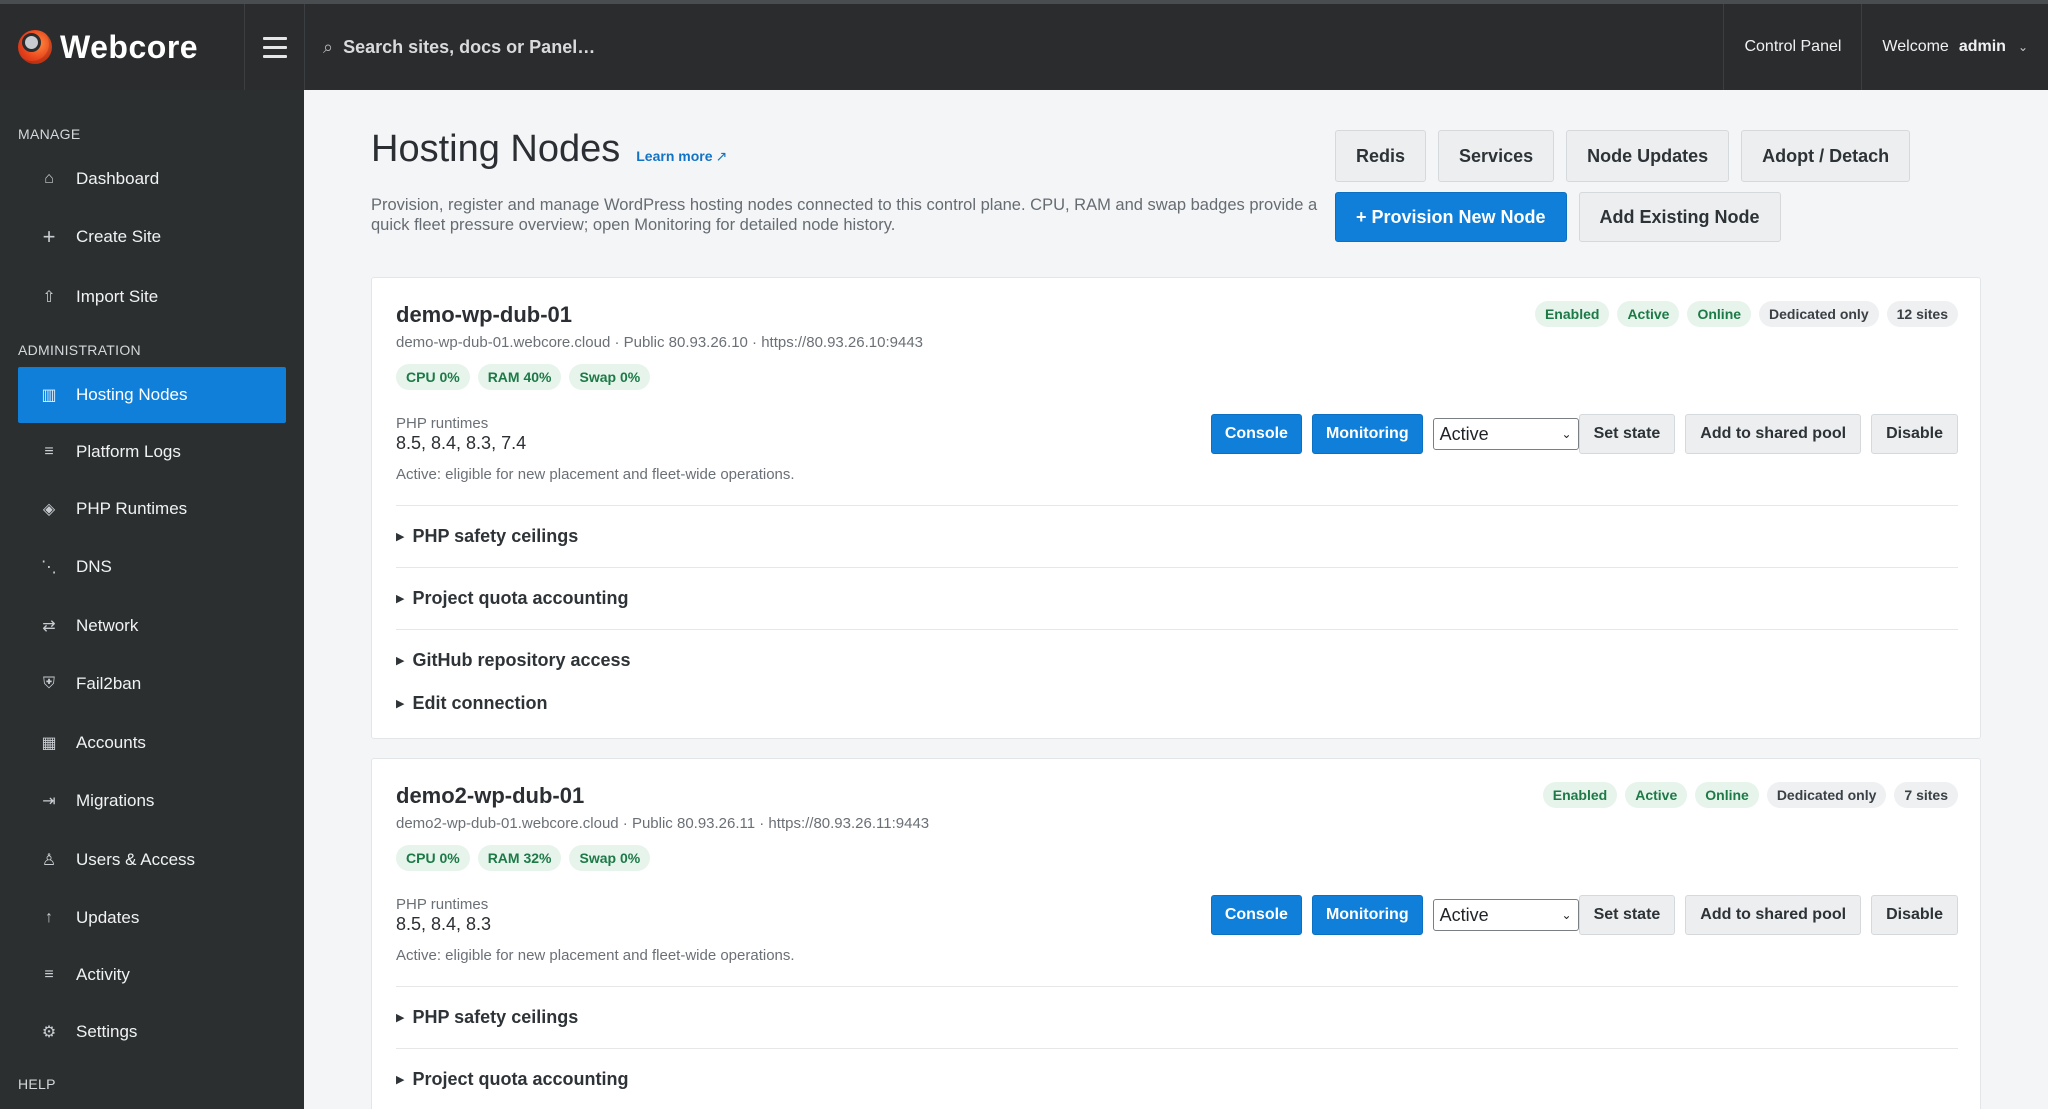 The image size is (2048, 1109). What do you see at coordinates (433, 377) in the screenshot?
I see `cpu-badge: CPU 0%` at bounding box center [433, 377].